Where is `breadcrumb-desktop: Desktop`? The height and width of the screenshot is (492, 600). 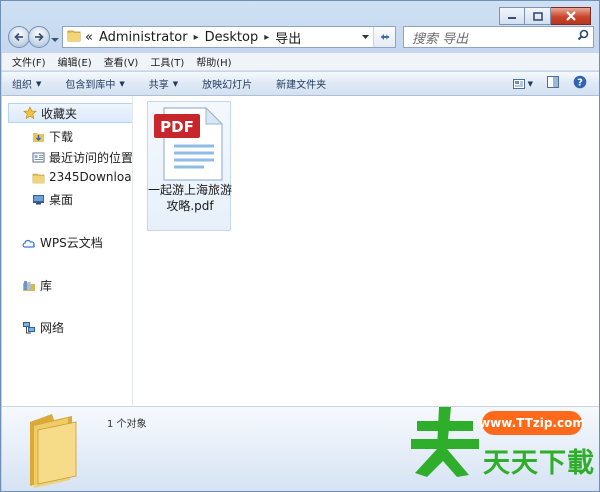
breadcrumb-desktop: Desktop is located at coordinates (232, 37).